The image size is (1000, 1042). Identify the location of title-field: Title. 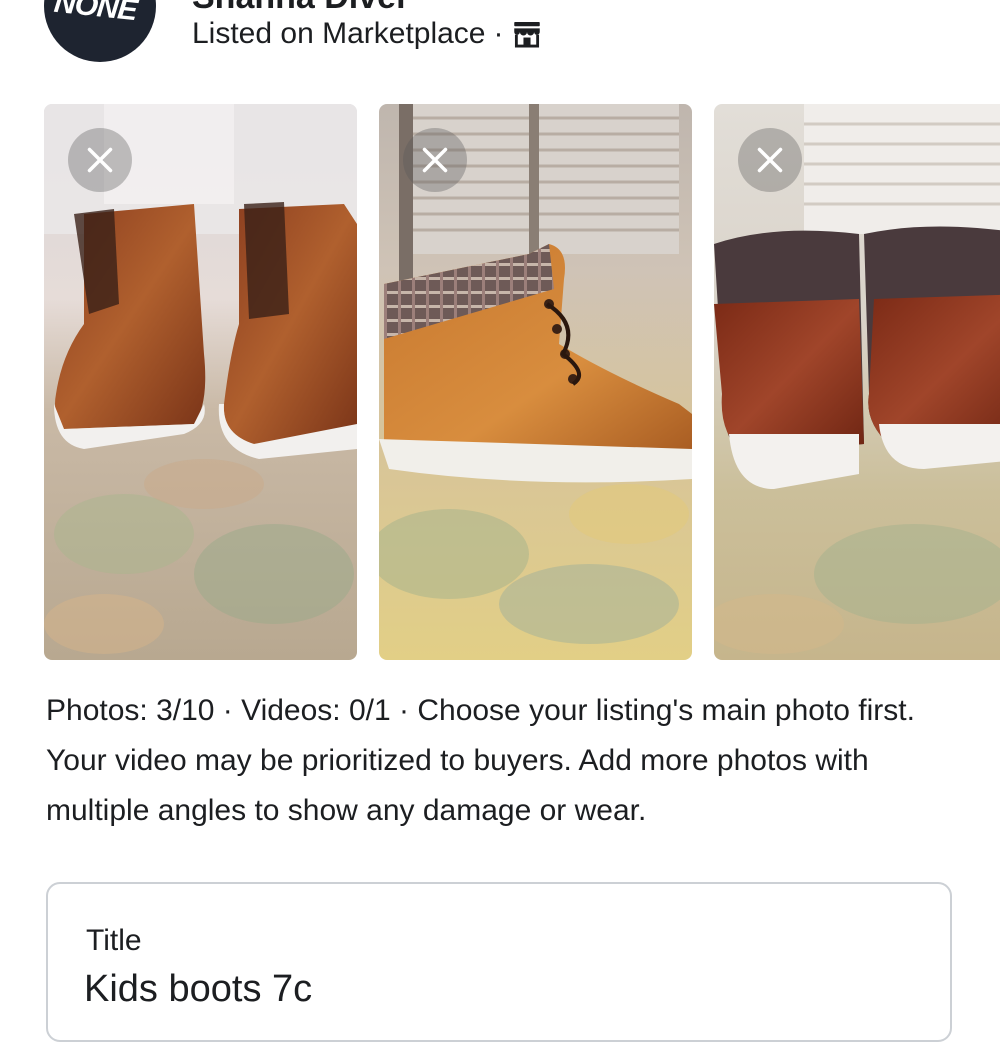
(499, 962).